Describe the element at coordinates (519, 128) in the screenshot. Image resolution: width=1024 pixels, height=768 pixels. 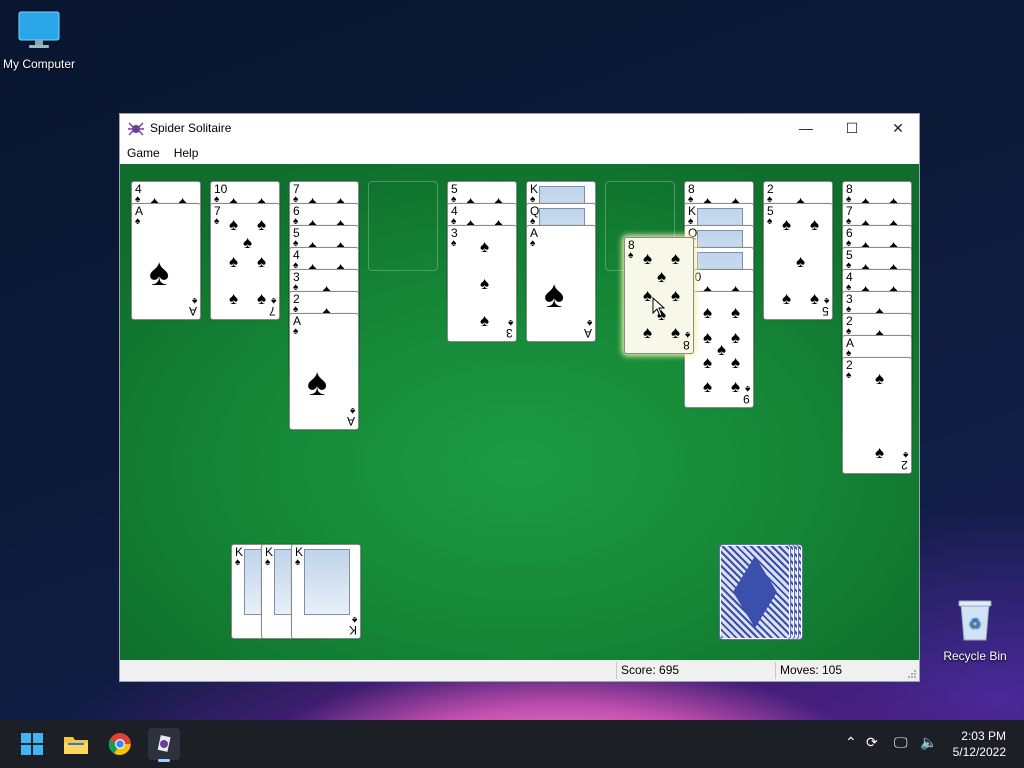
I see `title-bar: Spider Solitaire — ☐ ✕` at that location.